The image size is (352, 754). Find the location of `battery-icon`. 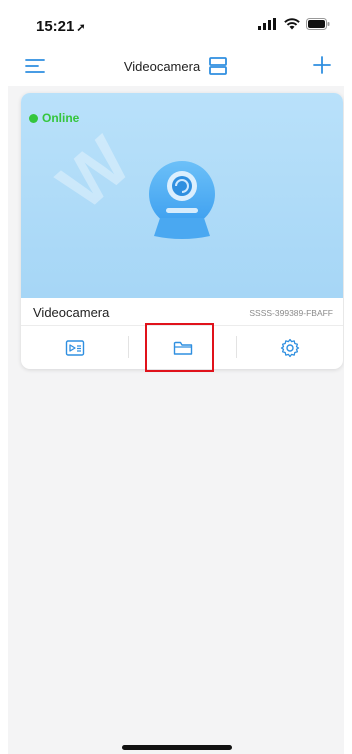

battery-icon is located at coordinates (318, 24).